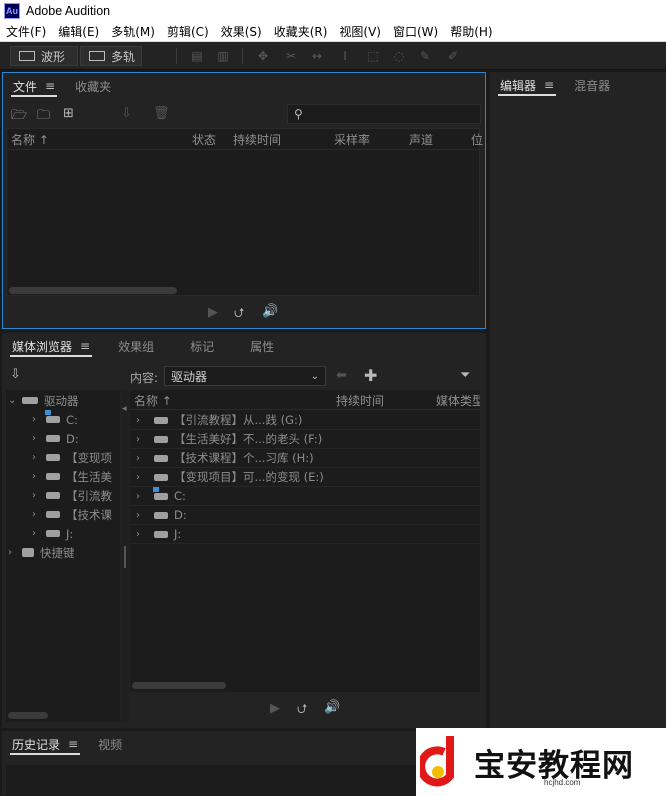 The image size is (666, 796). Describe the element at coordinates (197, 56) in the screenshot. I see `spectral-frequency-icon: ▤` at that location.